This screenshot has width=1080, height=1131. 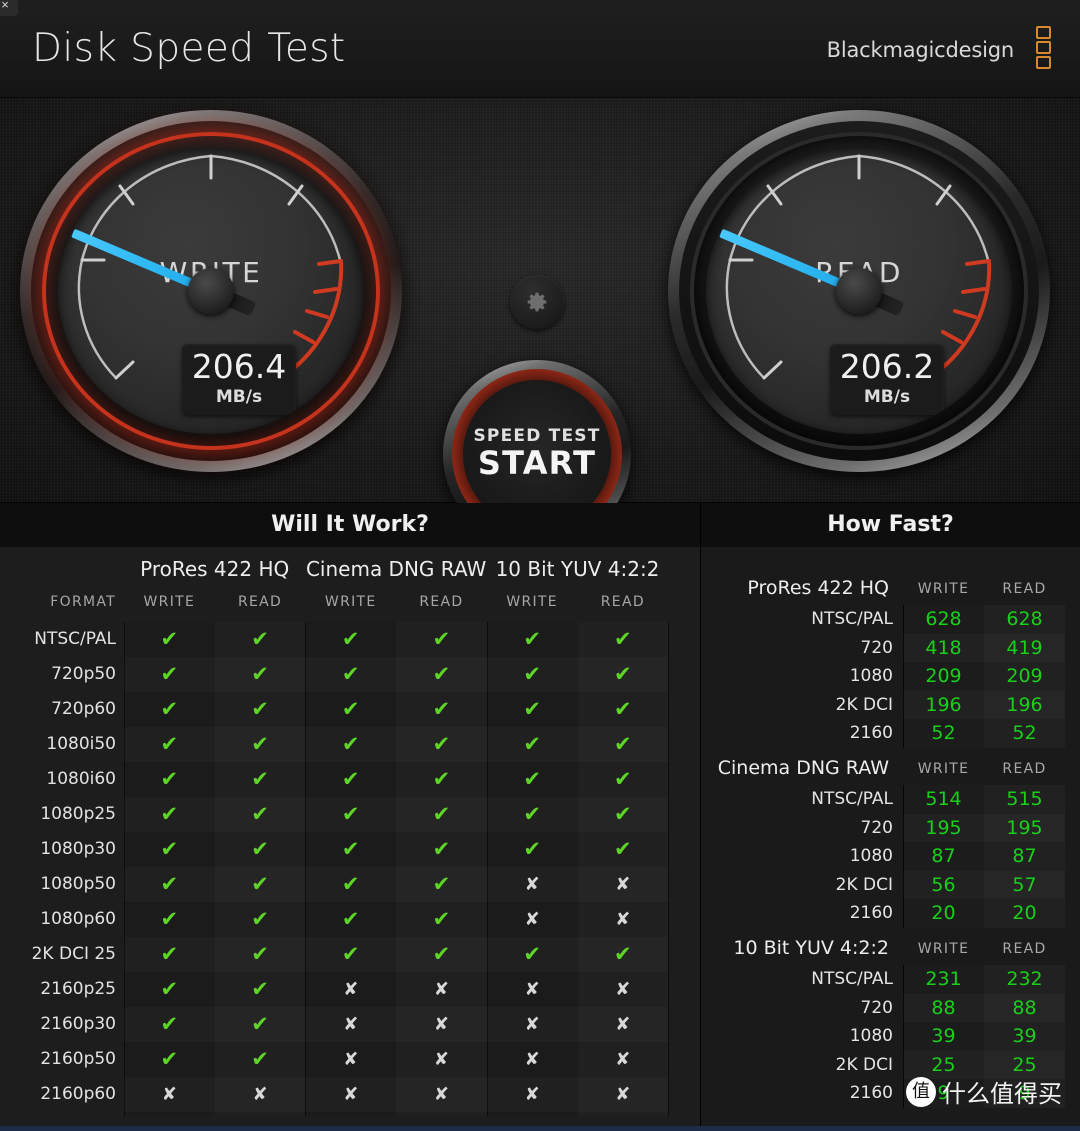 I want to click on speed-col-header-write: WRITE, so click(x=943, y=769).